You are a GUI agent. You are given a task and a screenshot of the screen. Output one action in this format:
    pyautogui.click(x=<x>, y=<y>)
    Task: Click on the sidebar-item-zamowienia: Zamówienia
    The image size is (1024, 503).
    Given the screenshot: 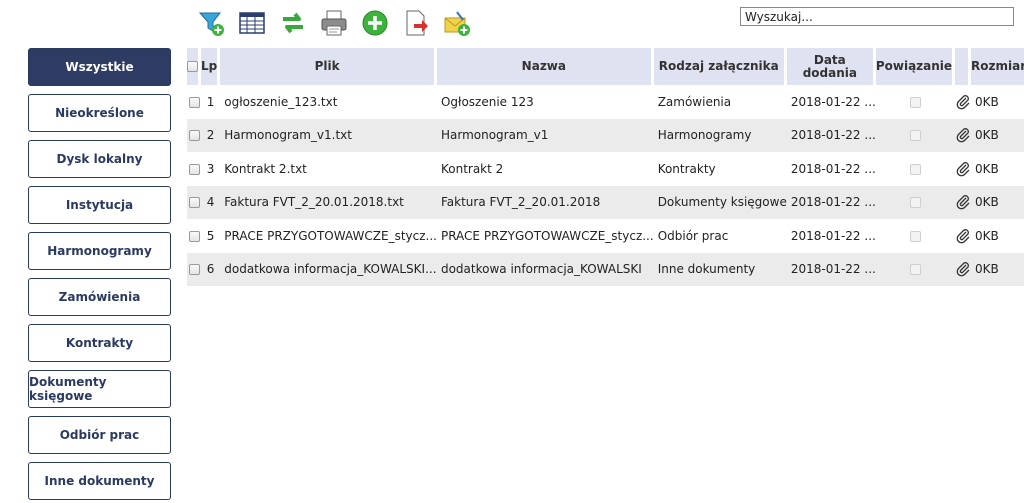 What is the action you would take?
    pyautogui.click(x=99, y=297)
    